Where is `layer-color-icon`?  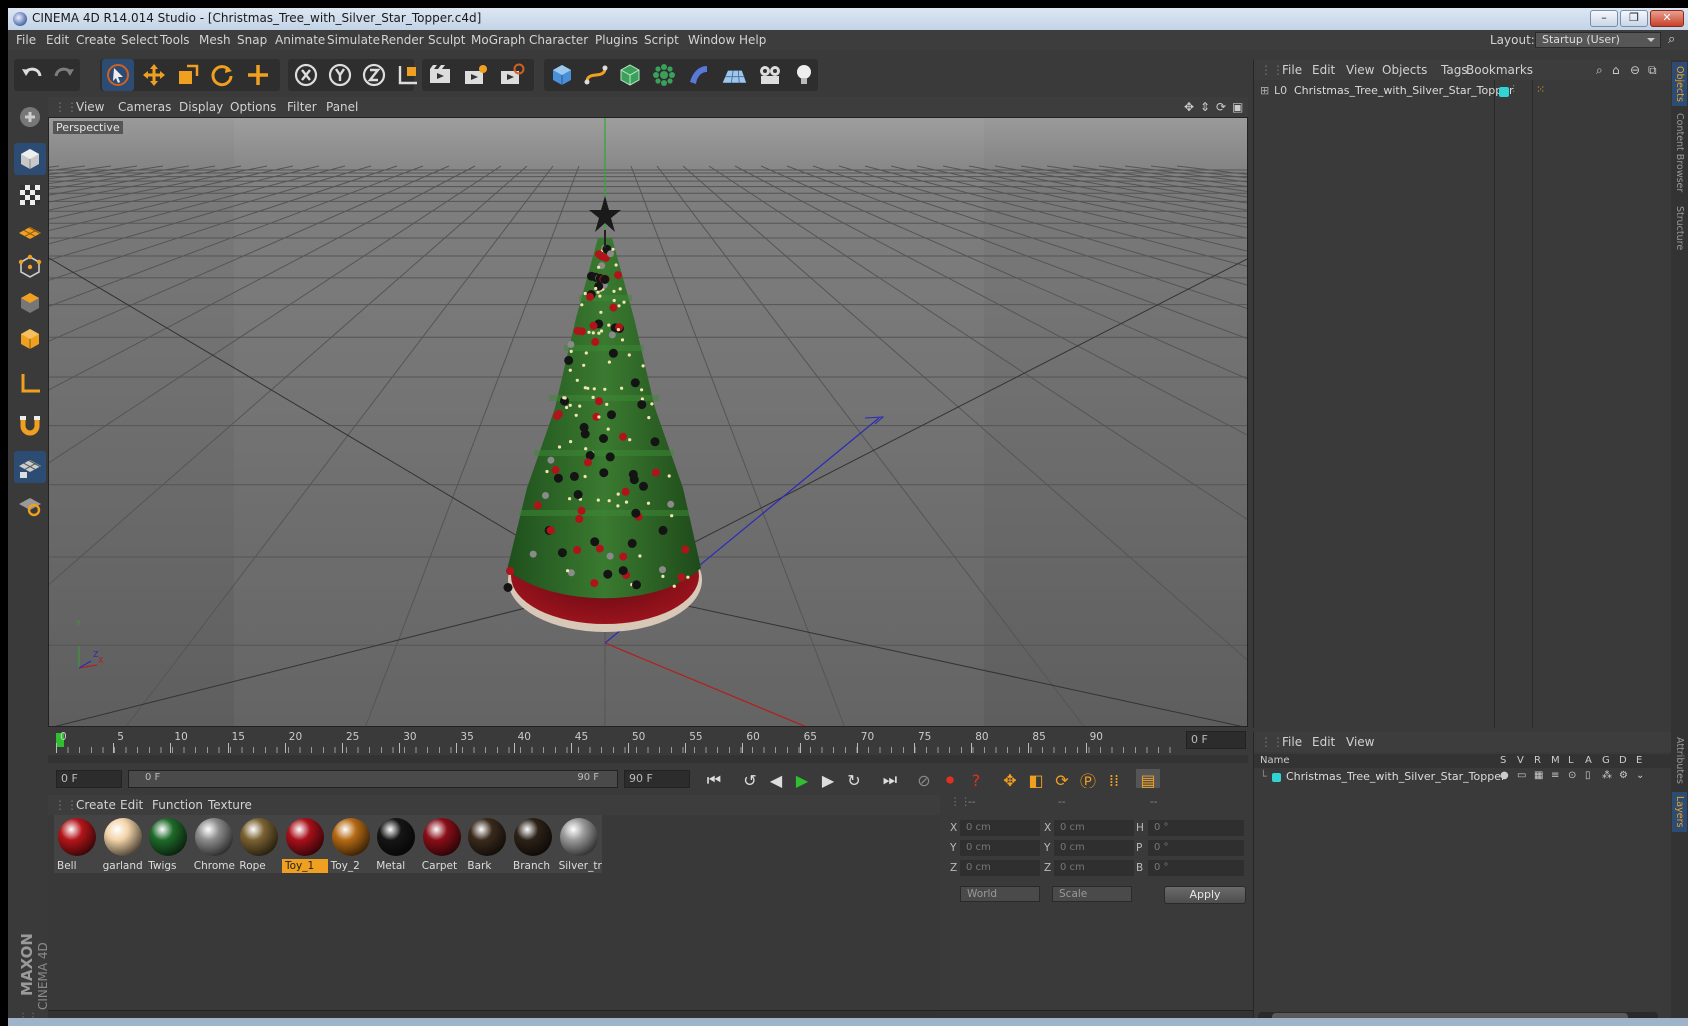 layer-color-icon is located at coordinates (1276, 777).